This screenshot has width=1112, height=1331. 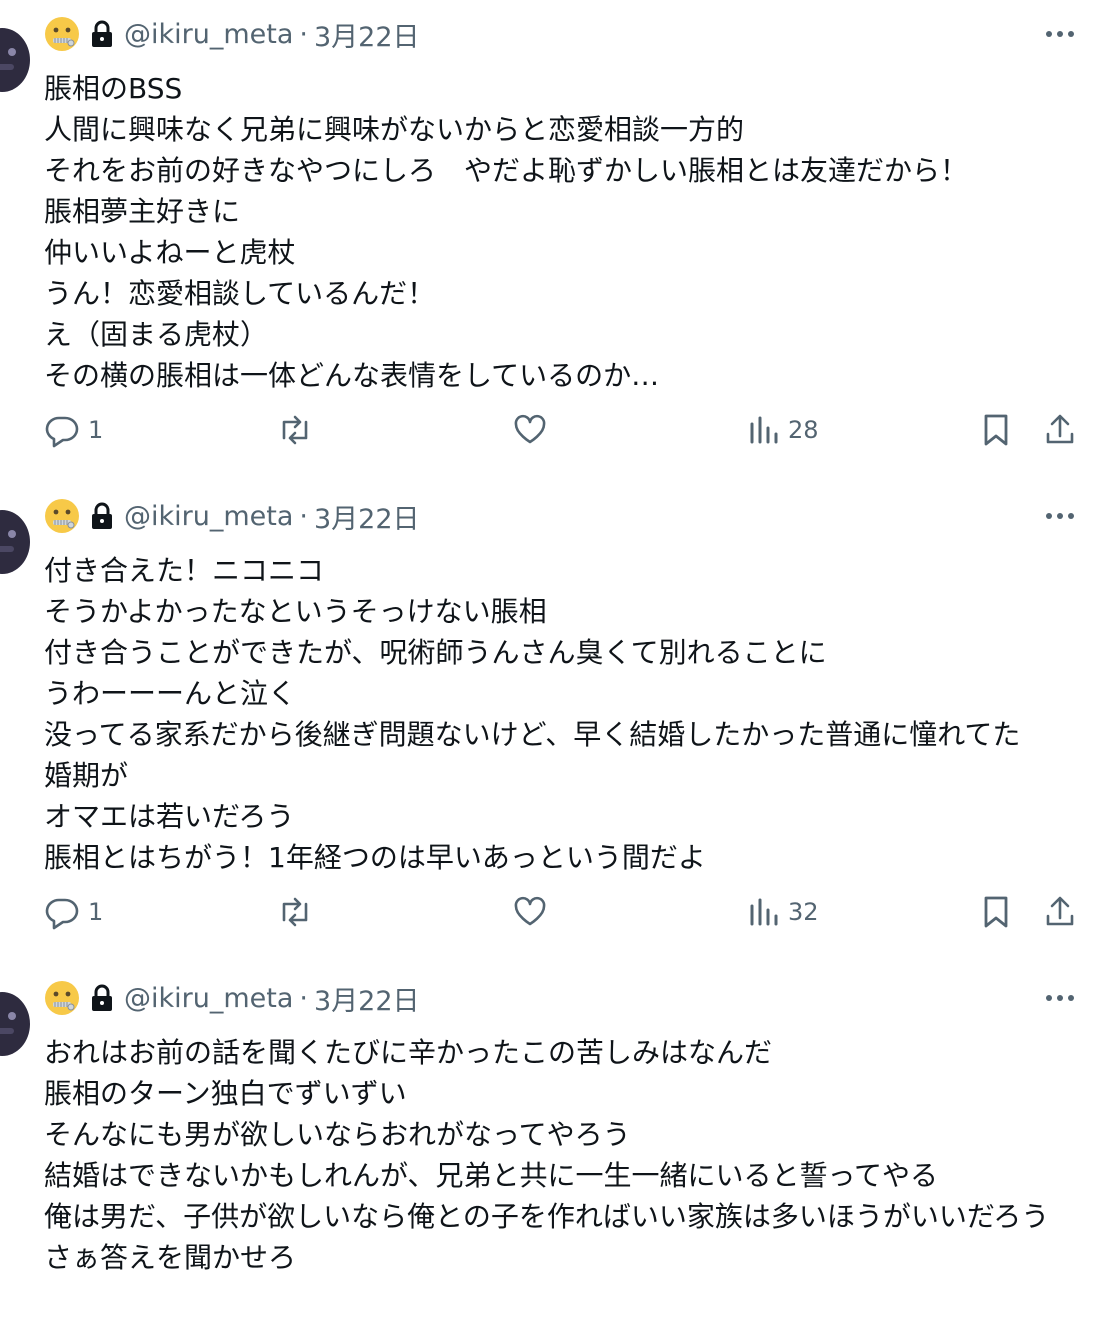 I want to click on views-count: 32, so click(x=803, y=912).